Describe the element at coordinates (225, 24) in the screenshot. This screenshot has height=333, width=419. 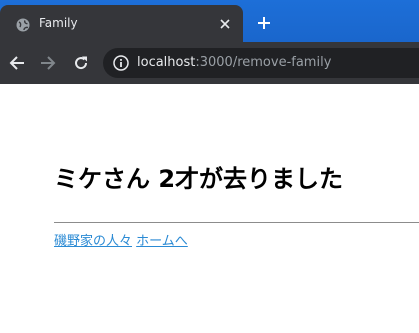
I see `close-icon` at that location.